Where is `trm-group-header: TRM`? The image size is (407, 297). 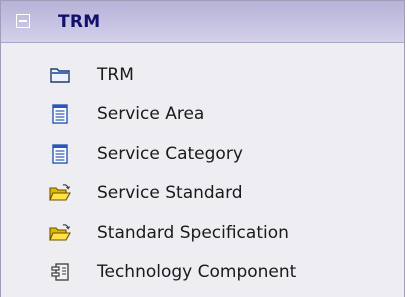
trm-group-header: TRM is located at coordinates (202, 22).